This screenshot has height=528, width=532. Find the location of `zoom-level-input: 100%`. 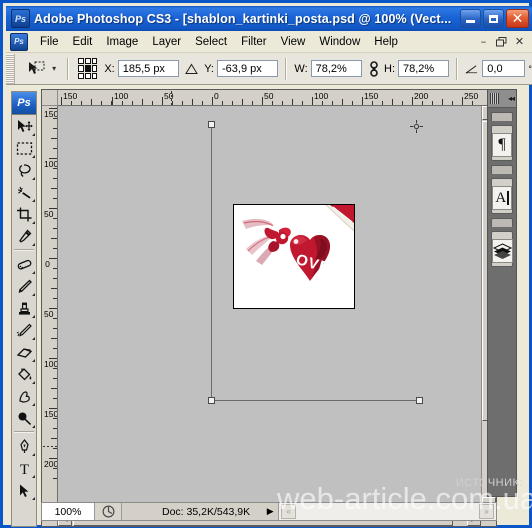

zoom-level-input: 100% is located at coordinates (68, 511).